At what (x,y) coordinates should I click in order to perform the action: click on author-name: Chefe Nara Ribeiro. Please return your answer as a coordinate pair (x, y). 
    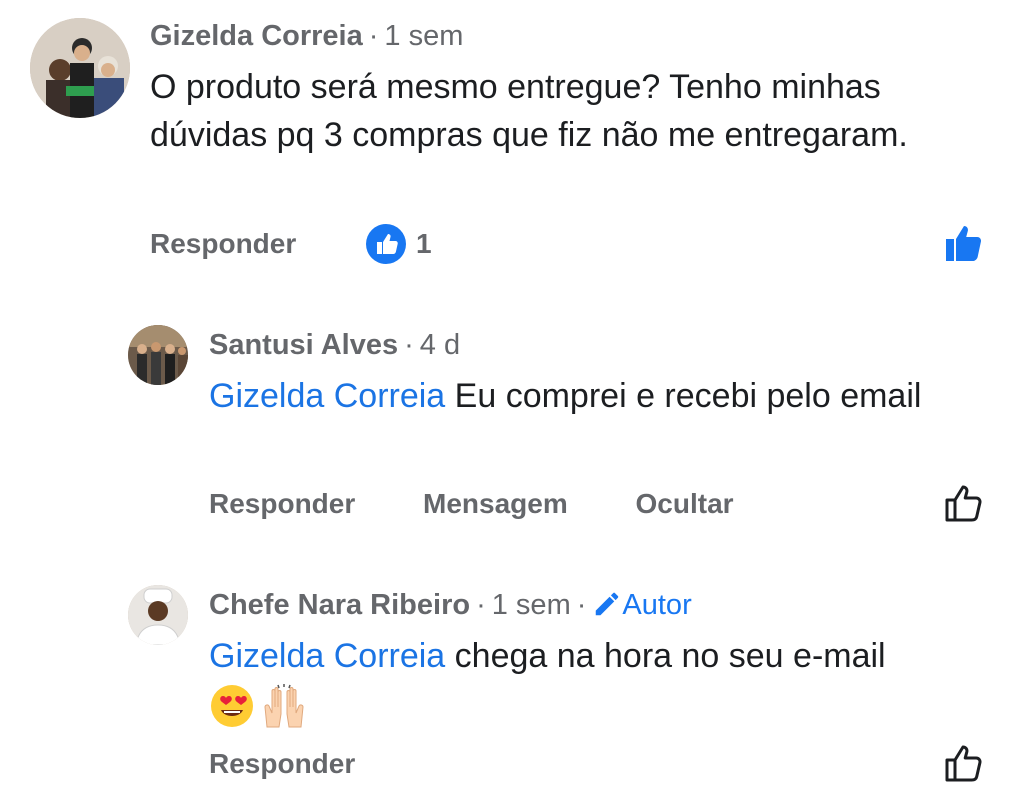
    Looking at the image, I should click on (339, 605).